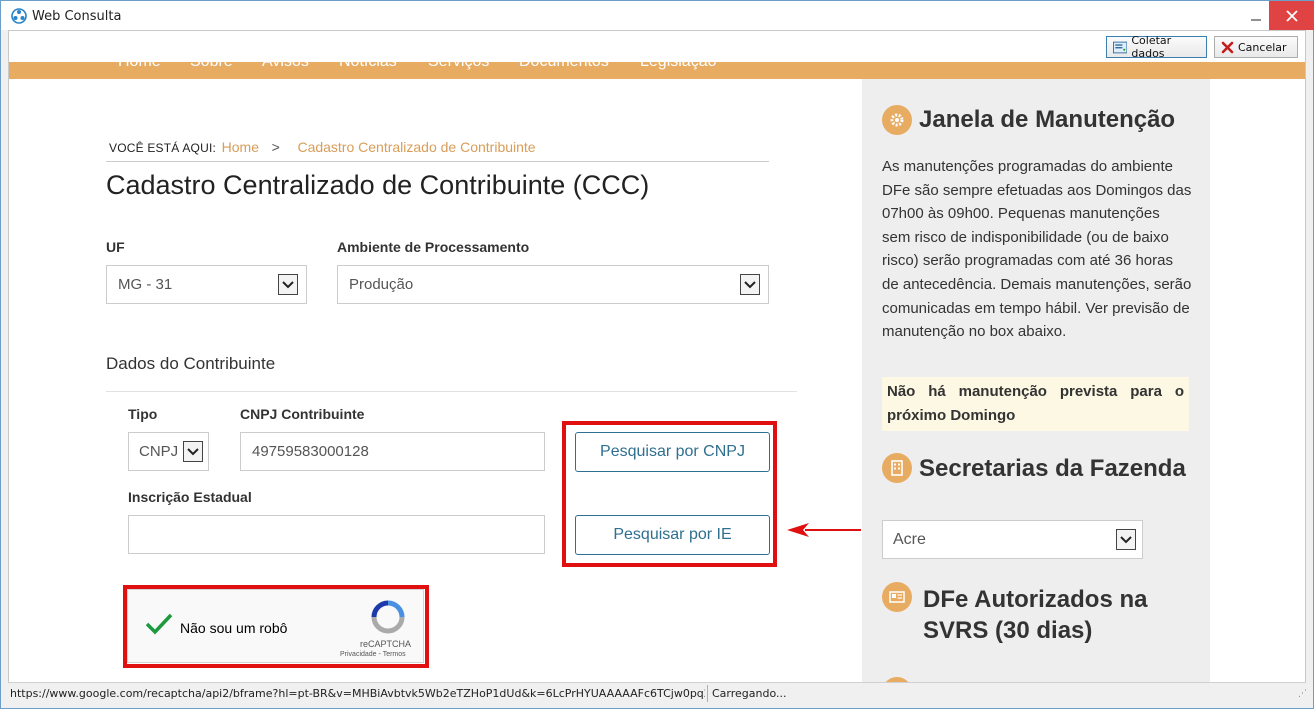 The height and width of the screenshot is (709, 1314). I want to click on nav-avisos: Avisos, so click(285, 66).